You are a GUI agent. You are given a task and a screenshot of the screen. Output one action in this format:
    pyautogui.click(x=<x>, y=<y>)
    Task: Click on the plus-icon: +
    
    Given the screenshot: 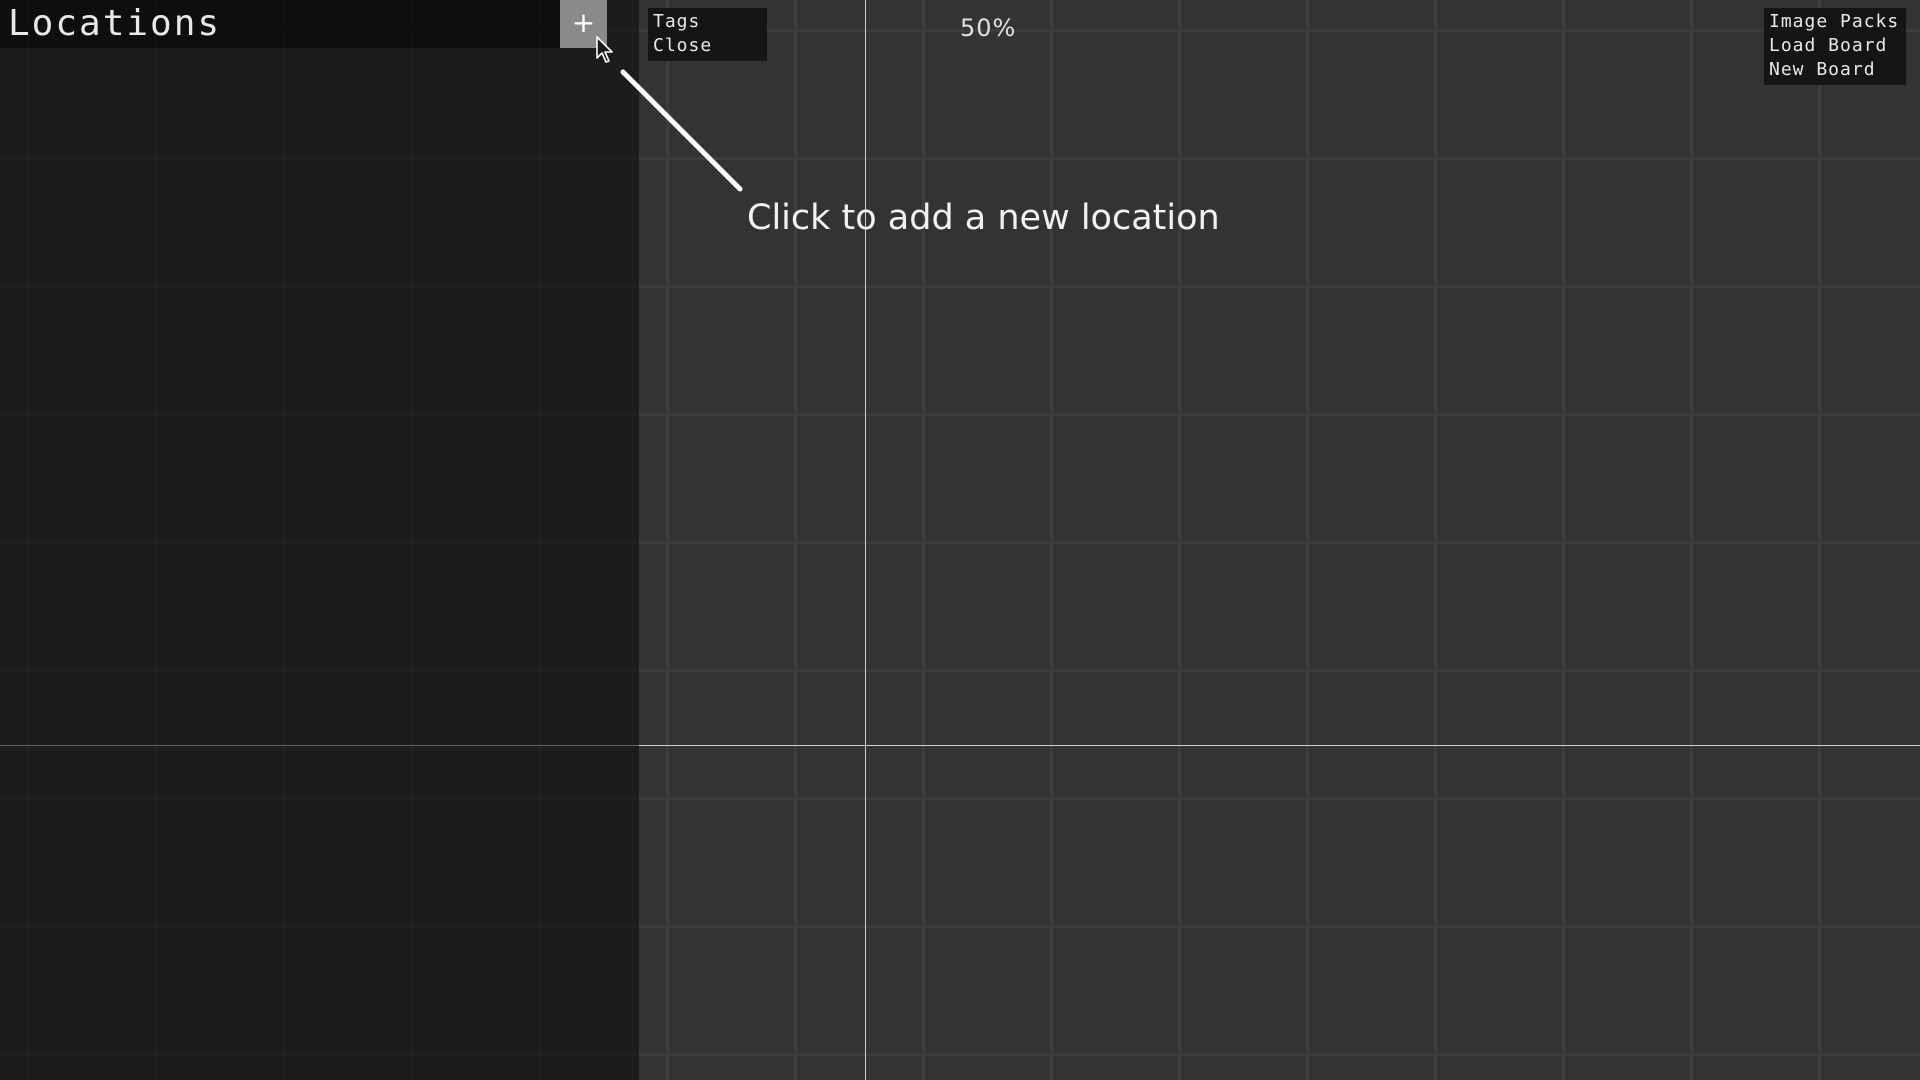 What is the action you would take?
    pyautogui.click(x=583, y=22)
    